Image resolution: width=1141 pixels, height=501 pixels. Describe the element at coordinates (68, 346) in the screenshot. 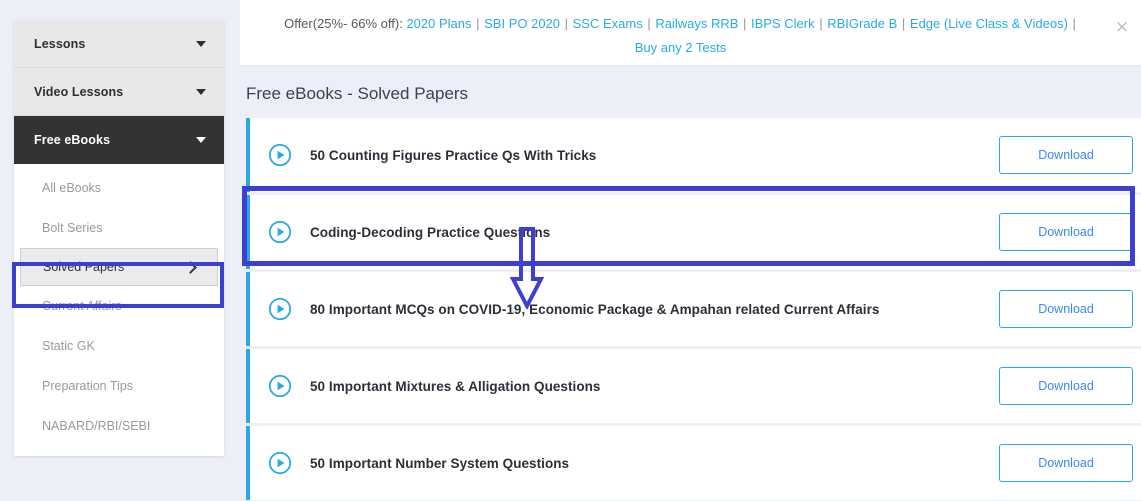

I see `sidebar-item-label: Static GK` at that location.